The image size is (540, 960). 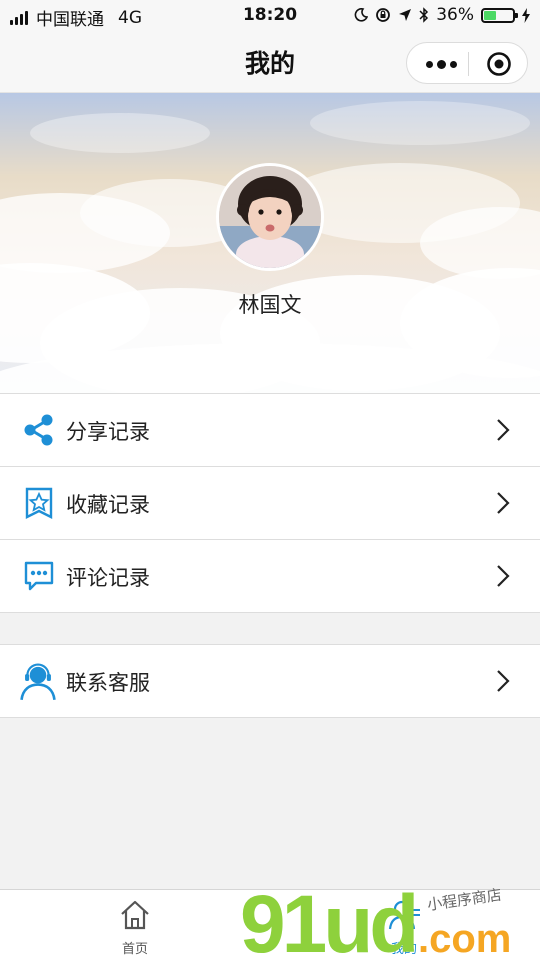 I want to click on menu-item-comment-records: 评论记录, so click(x=270, y=576).